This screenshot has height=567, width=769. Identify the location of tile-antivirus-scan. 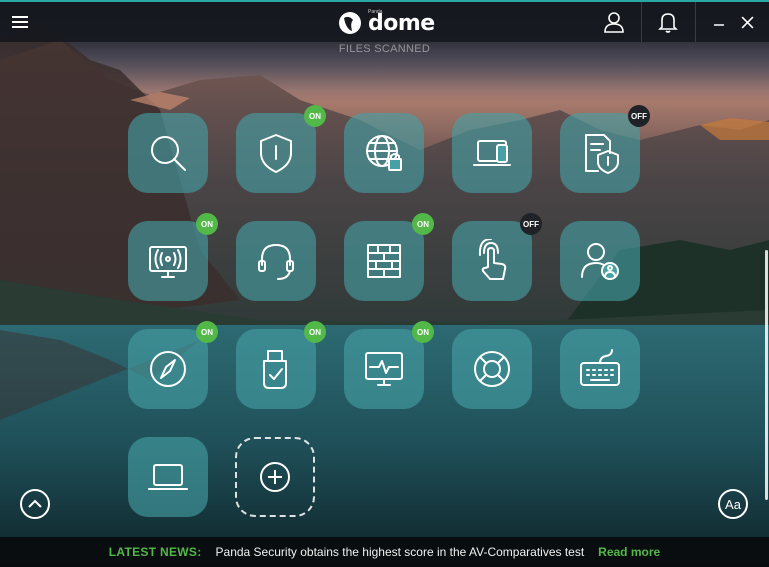
(168, 153).